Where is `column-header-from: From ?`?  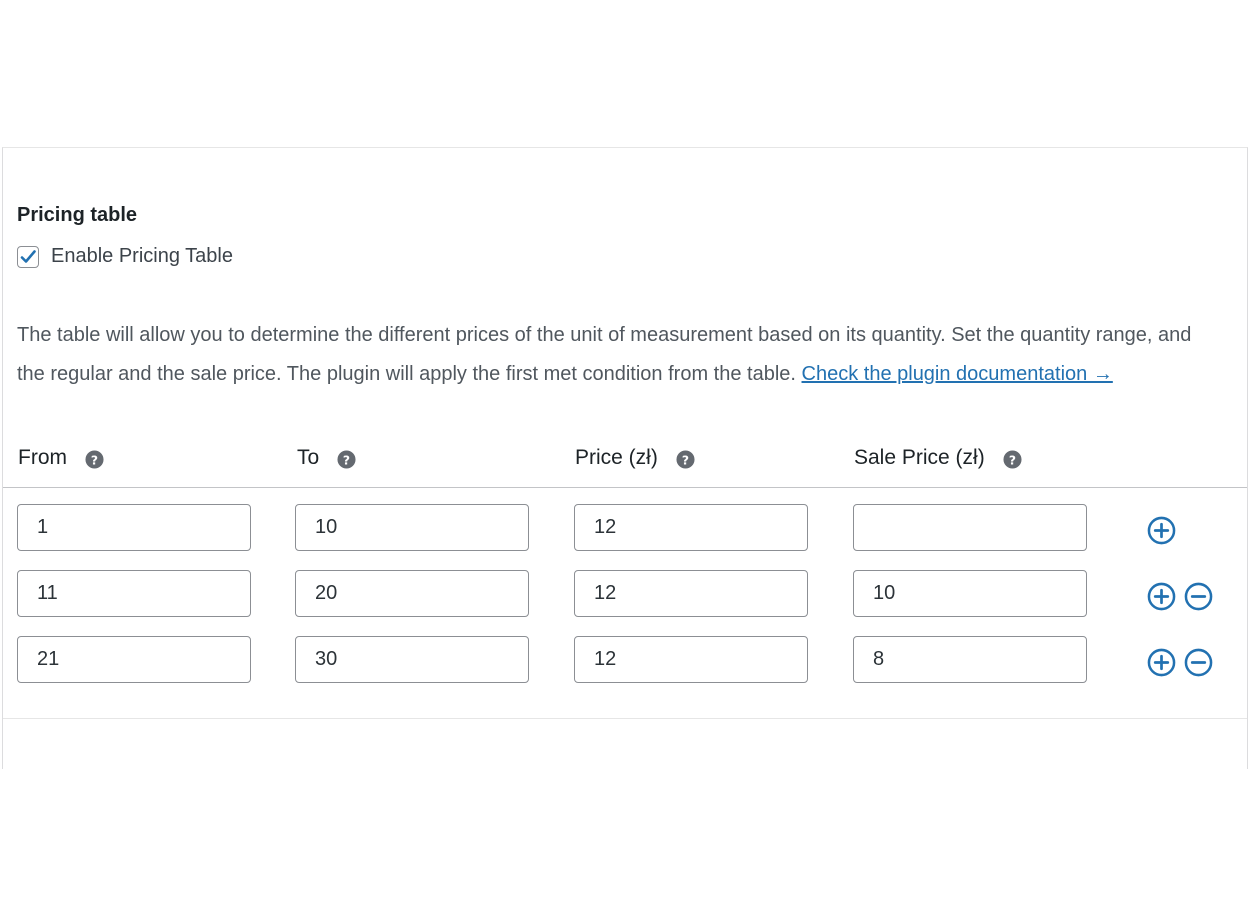 column-header-from: From ? is located at coordinates (61, 458).